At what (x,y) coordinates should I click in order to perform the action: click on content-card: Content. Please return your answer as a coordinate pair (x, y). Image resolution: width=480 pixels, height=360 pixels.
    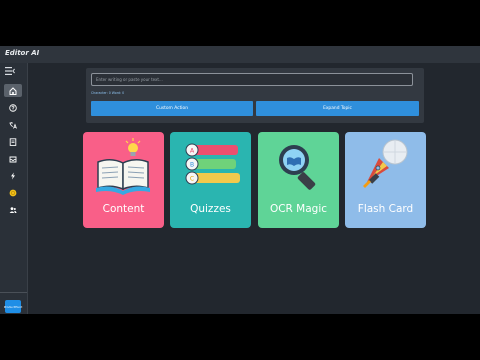
    Looking at the image, I should click on (123, 180).